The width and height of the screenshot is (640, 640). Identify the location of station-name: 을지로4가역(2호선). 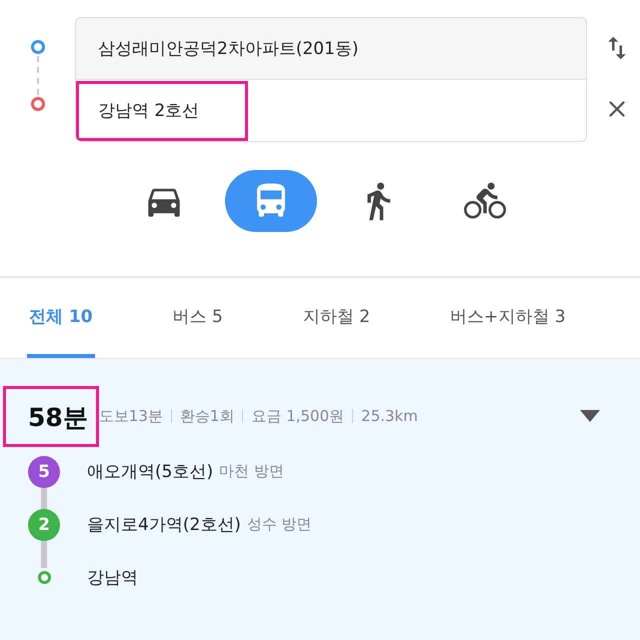
(164, 525).